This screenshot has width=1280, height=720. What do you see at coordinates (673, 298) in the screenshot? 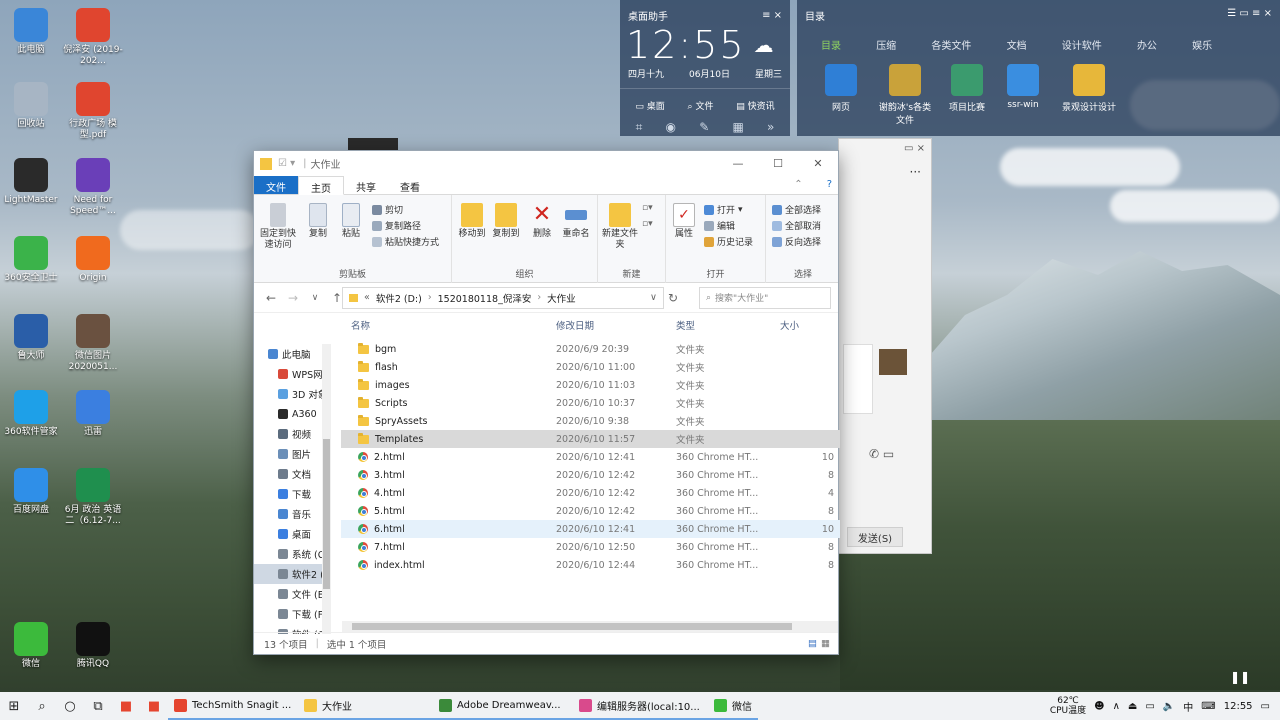
I see `refresh-icon: ↻` at bounding box center [673, 298].